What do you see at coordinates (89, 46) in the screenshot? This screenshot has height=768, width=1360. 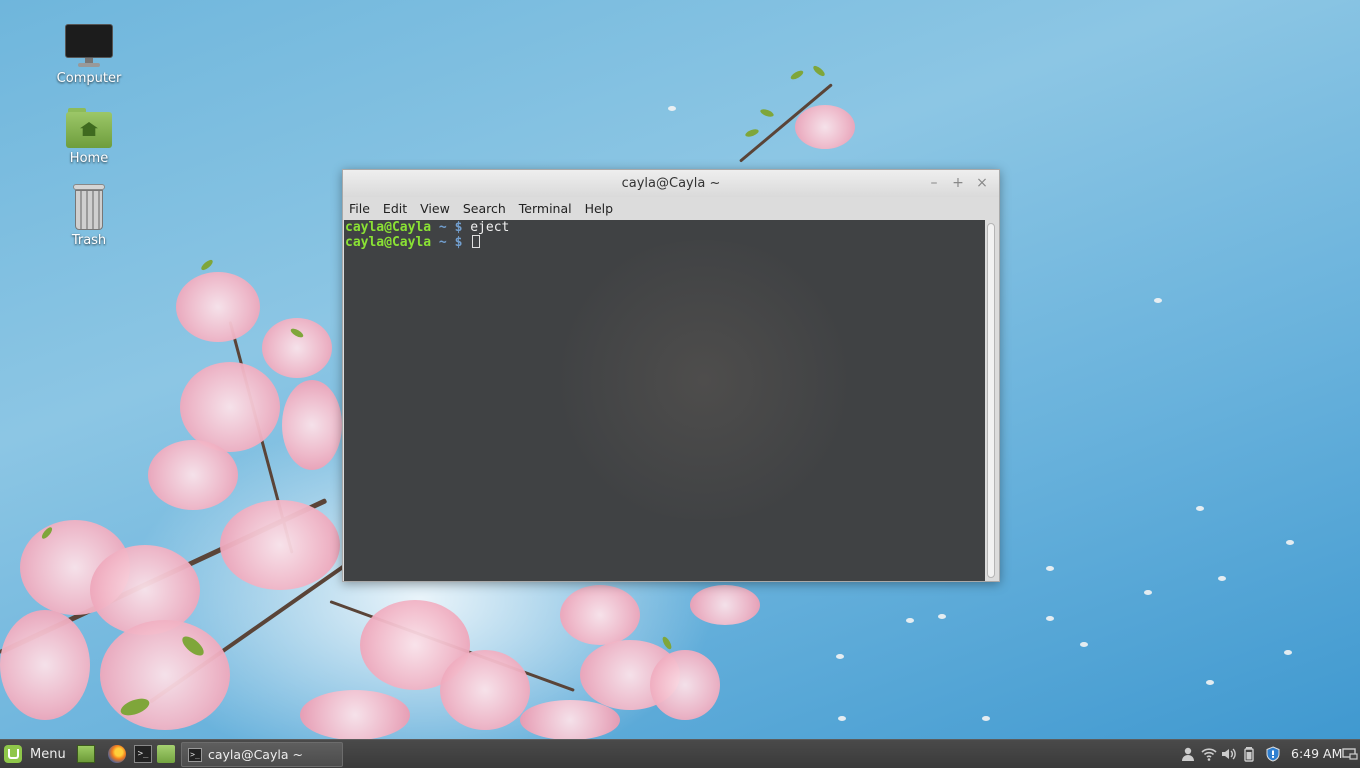 I see `computer-icon` at bounding box center [89, 46].